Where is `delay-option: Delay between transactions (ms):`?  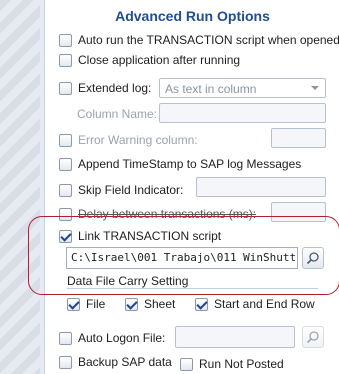 delay-option: Delay between transactions (ms): is located at coordinates (157, 214).